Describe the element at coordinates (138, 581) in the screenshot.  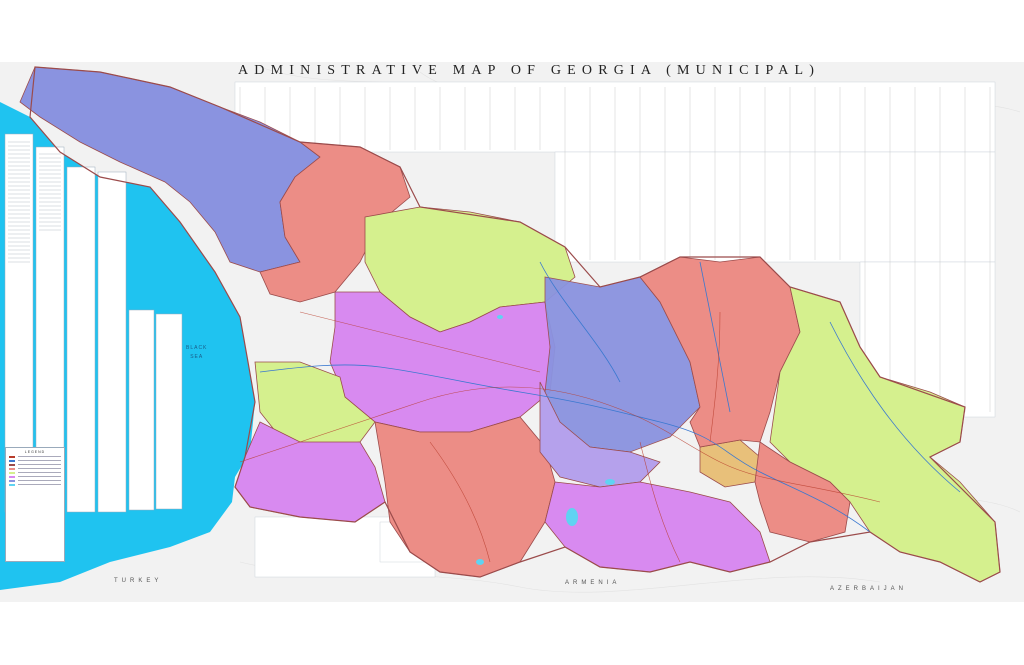
I see `label-turkey: TURKEY` at that location.